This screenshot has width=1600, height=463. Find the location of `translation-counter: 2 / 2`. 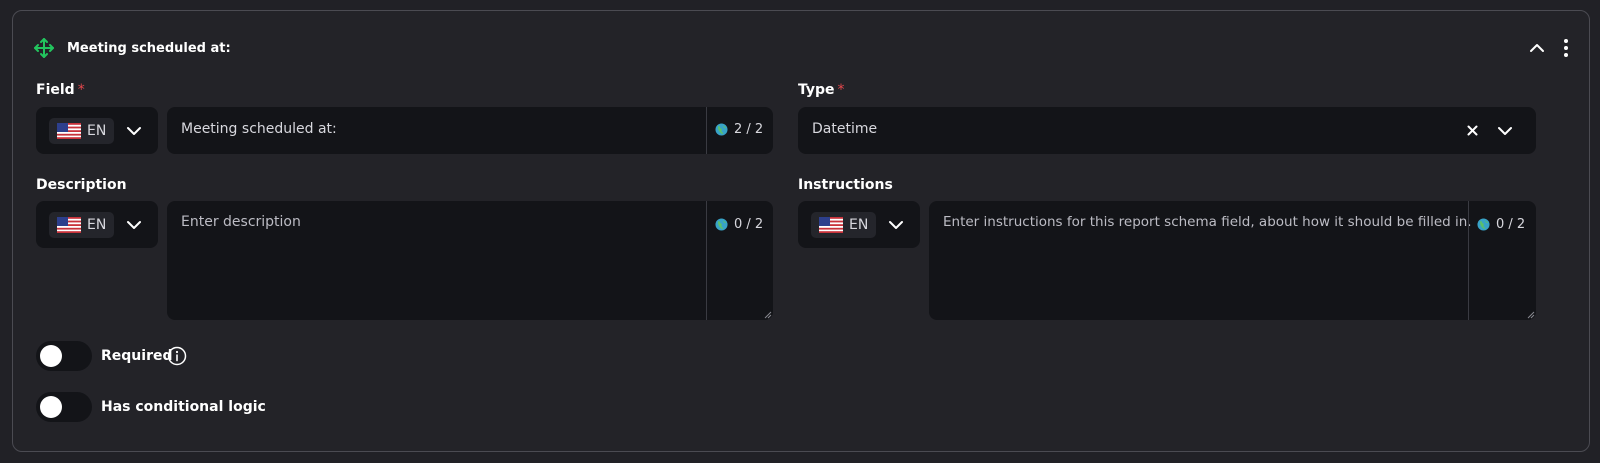

translation-counter: 2 / 2 is located at coordinates (739, 129).